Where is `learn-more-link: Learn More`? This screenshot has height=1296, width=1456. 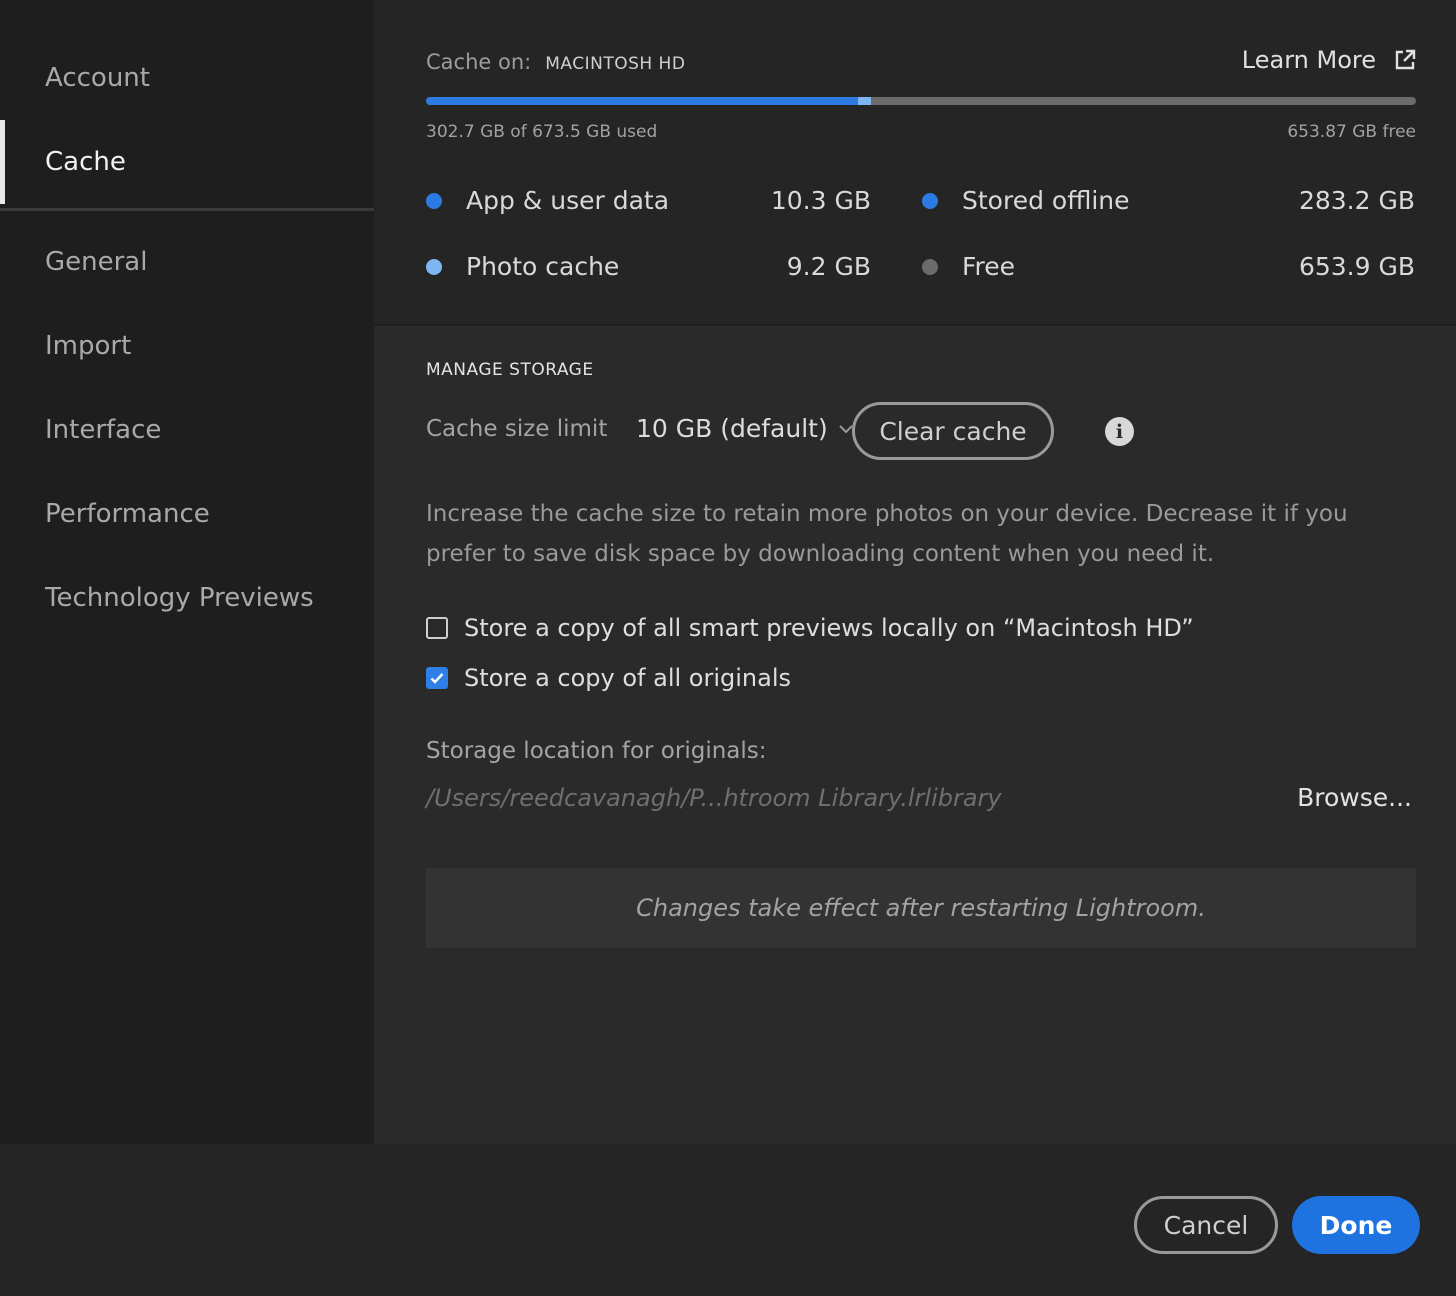
learn-more-link: Learn More is located at coordinates (1329, 60).